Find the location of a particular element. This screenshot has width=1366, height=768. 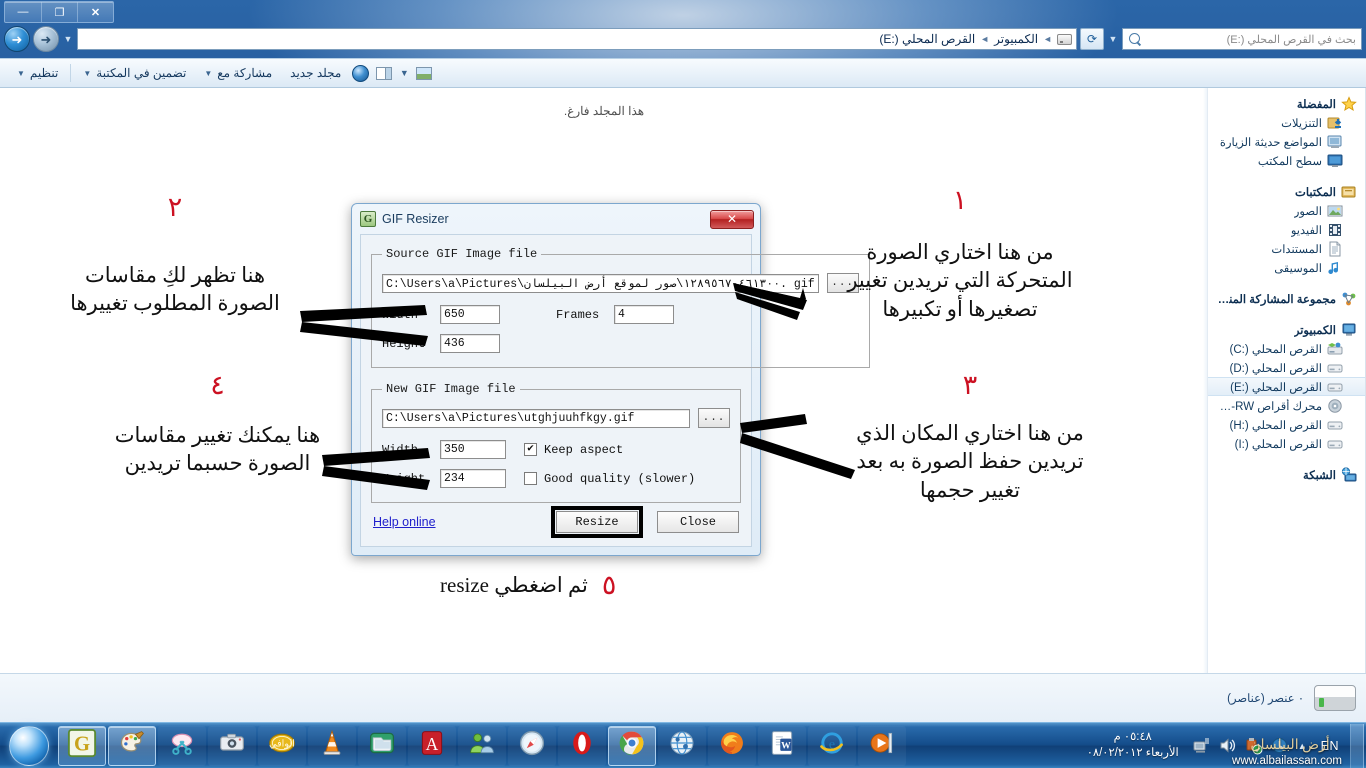

dialog-close-button: ✕ is located at coordinates (732, 219).